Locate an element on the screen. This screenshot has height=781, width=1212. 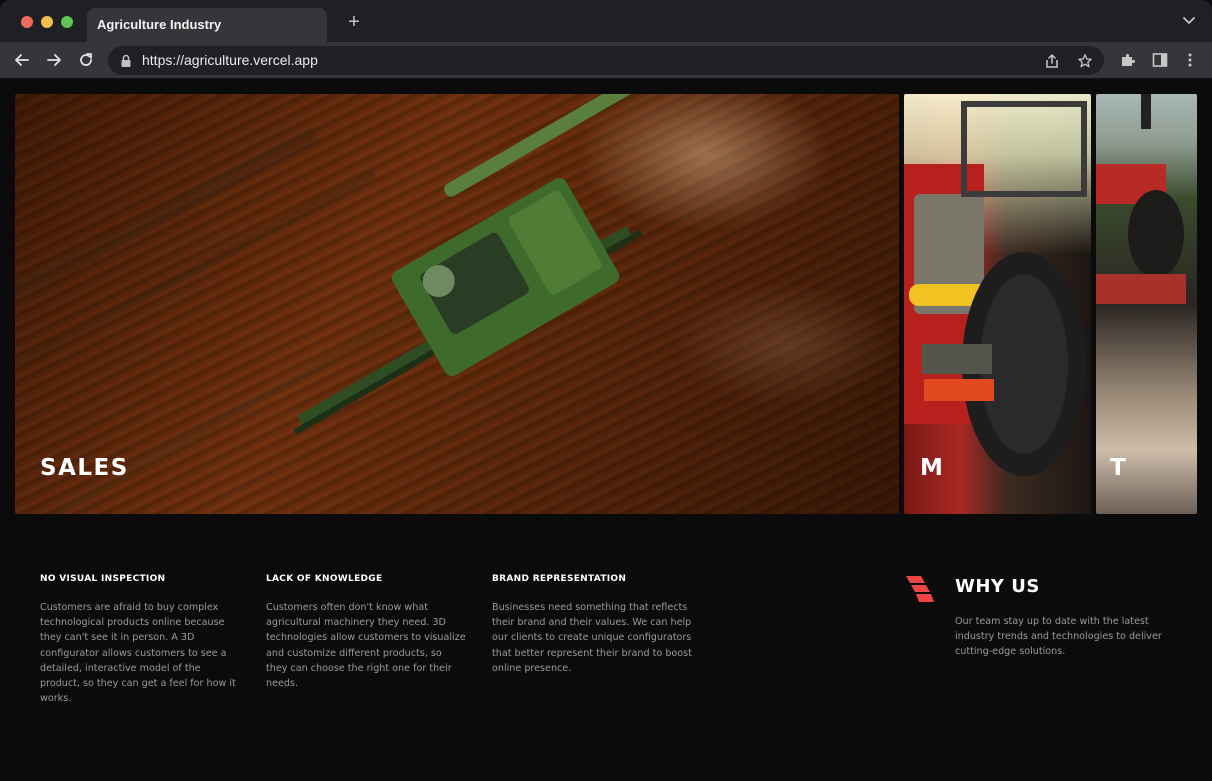
browser-toolbar: https://agriculture.vercel.app is located at coordinates (606, 60).